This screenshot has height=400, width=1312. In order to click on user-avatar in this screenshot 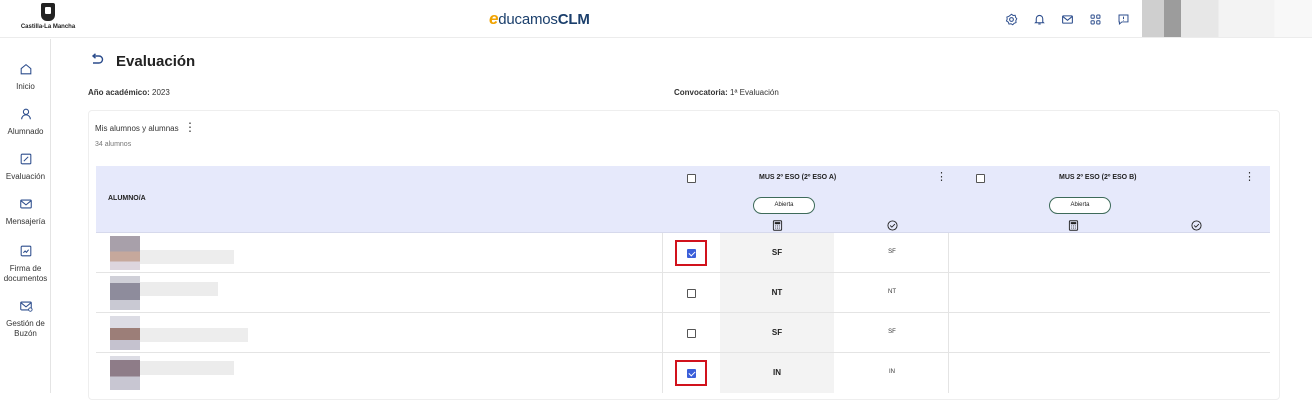, I will do `click(1227, 18)`.